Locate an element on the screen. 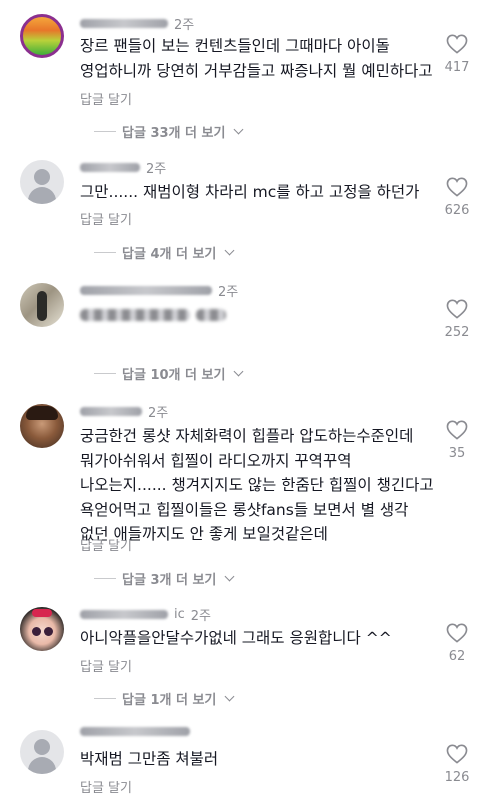  comment-text: 아니악플을안달수가없네 그래도 응원합니다 ^^ is located at coordinates (236, 638).